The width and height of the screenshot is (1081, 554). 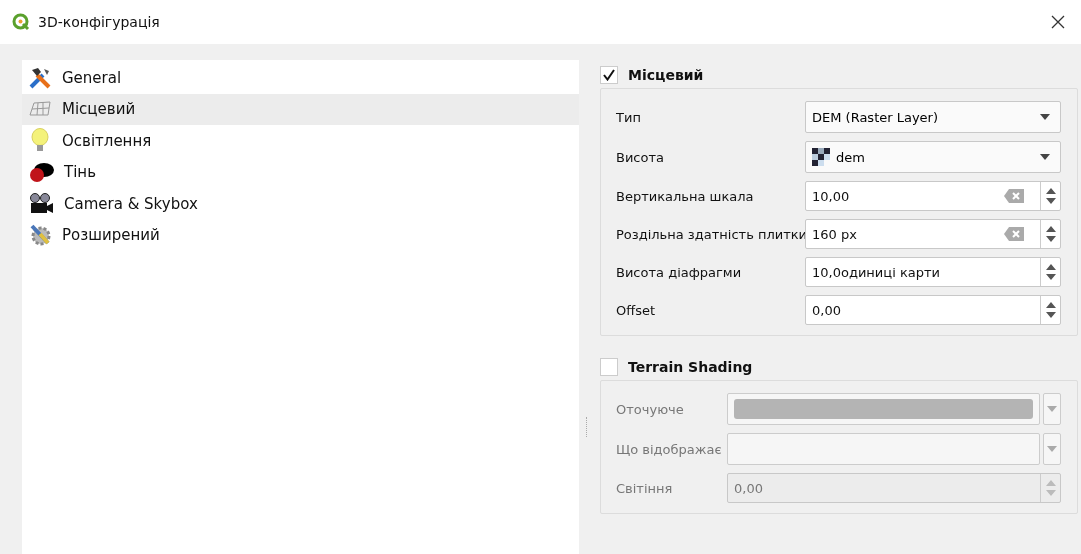 What do you see at coordinates (41, 203) in the screenshot?
I see `movie-camera-icon` at bounding box center [41, 203].